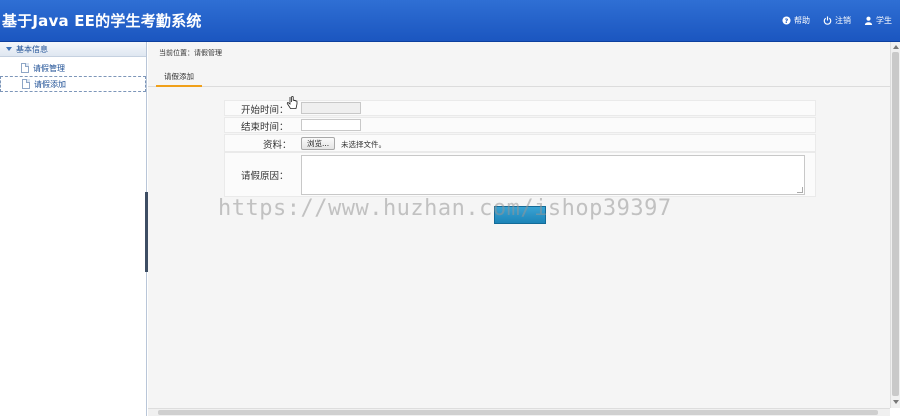  What do you see at coordinates (73, 84) in the screenshot?
I see `sidebar-item-leave-add: 请假添加` at bounding box center [73, 84].